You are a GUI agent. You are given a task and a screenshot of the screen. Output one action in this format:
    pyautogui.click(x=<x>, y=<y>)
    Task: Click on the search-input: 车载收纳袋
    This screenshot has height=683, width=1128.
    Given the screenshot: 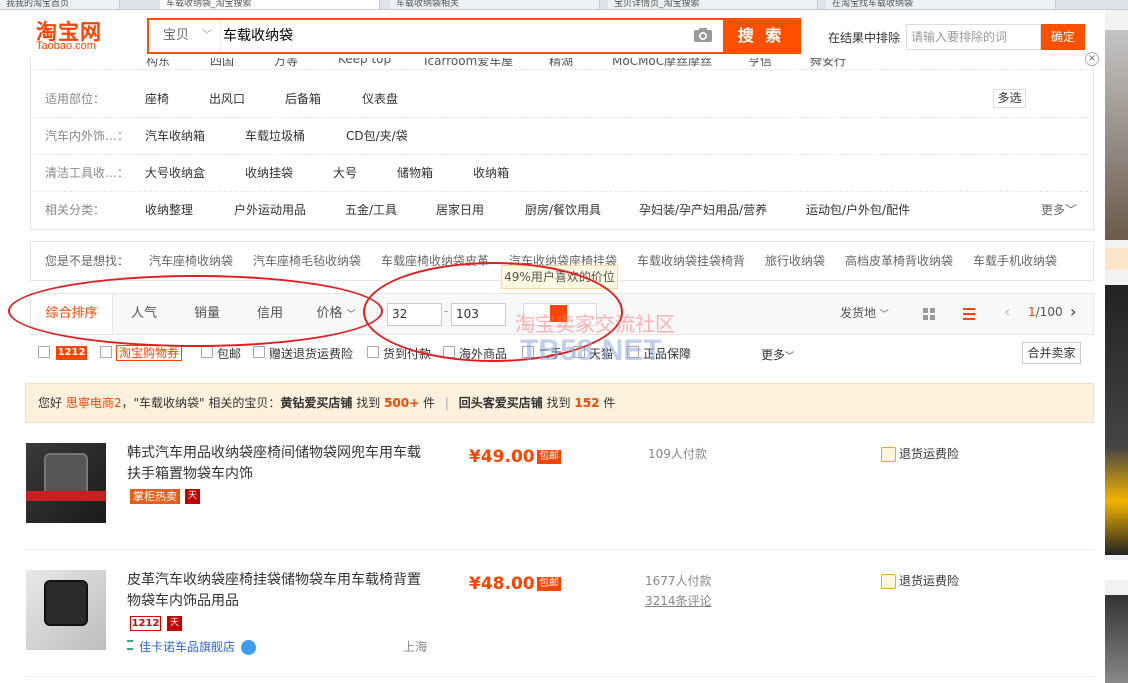 What is the action you would take?
    pyautogui.click(x=456, y=36)
    